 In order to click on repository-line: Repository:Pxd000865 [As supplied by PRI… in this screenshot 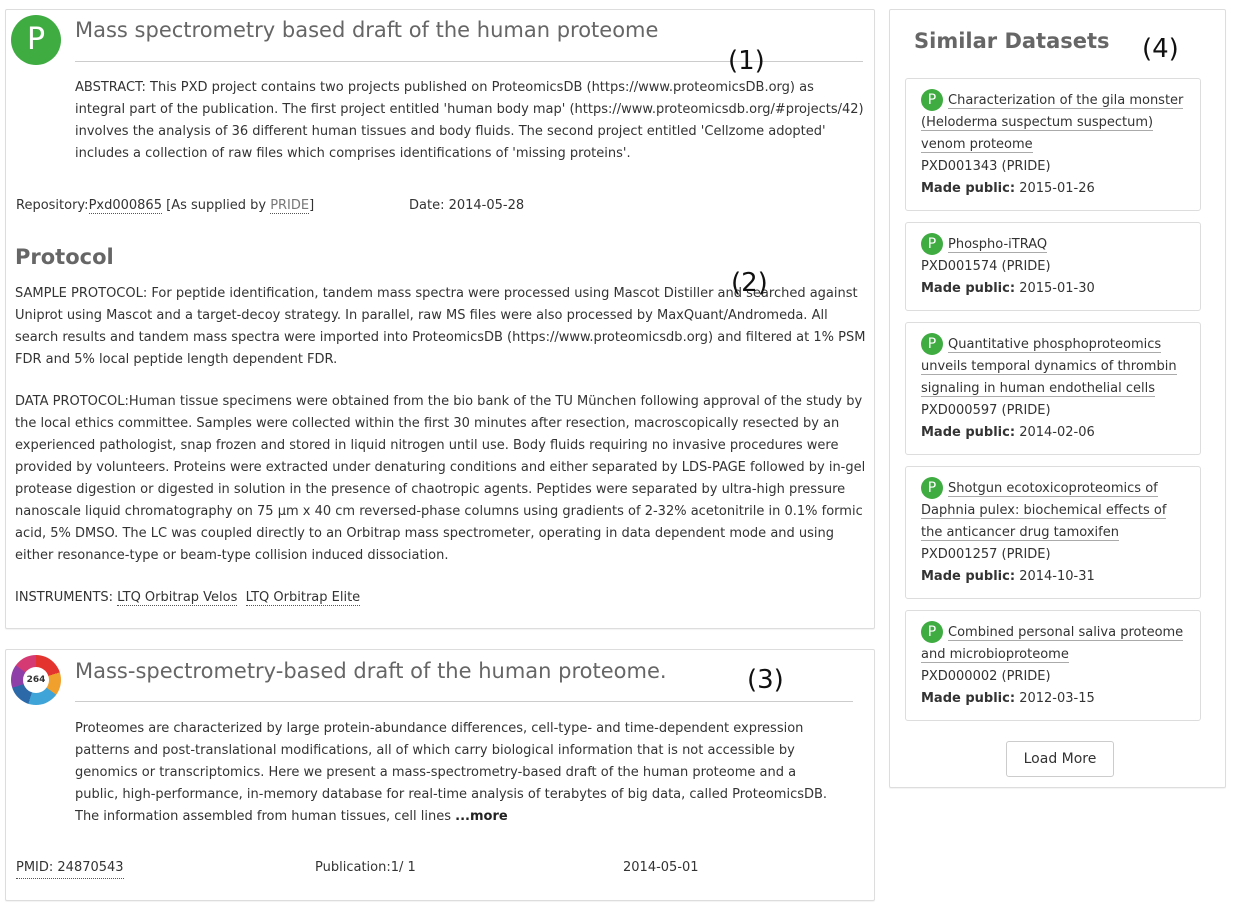, I will do `click(165, 206)`.